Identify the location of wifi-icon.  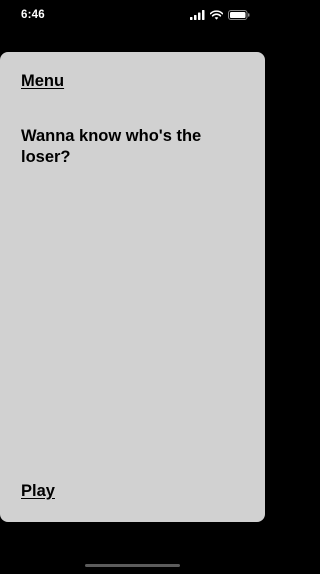
(216, 16).